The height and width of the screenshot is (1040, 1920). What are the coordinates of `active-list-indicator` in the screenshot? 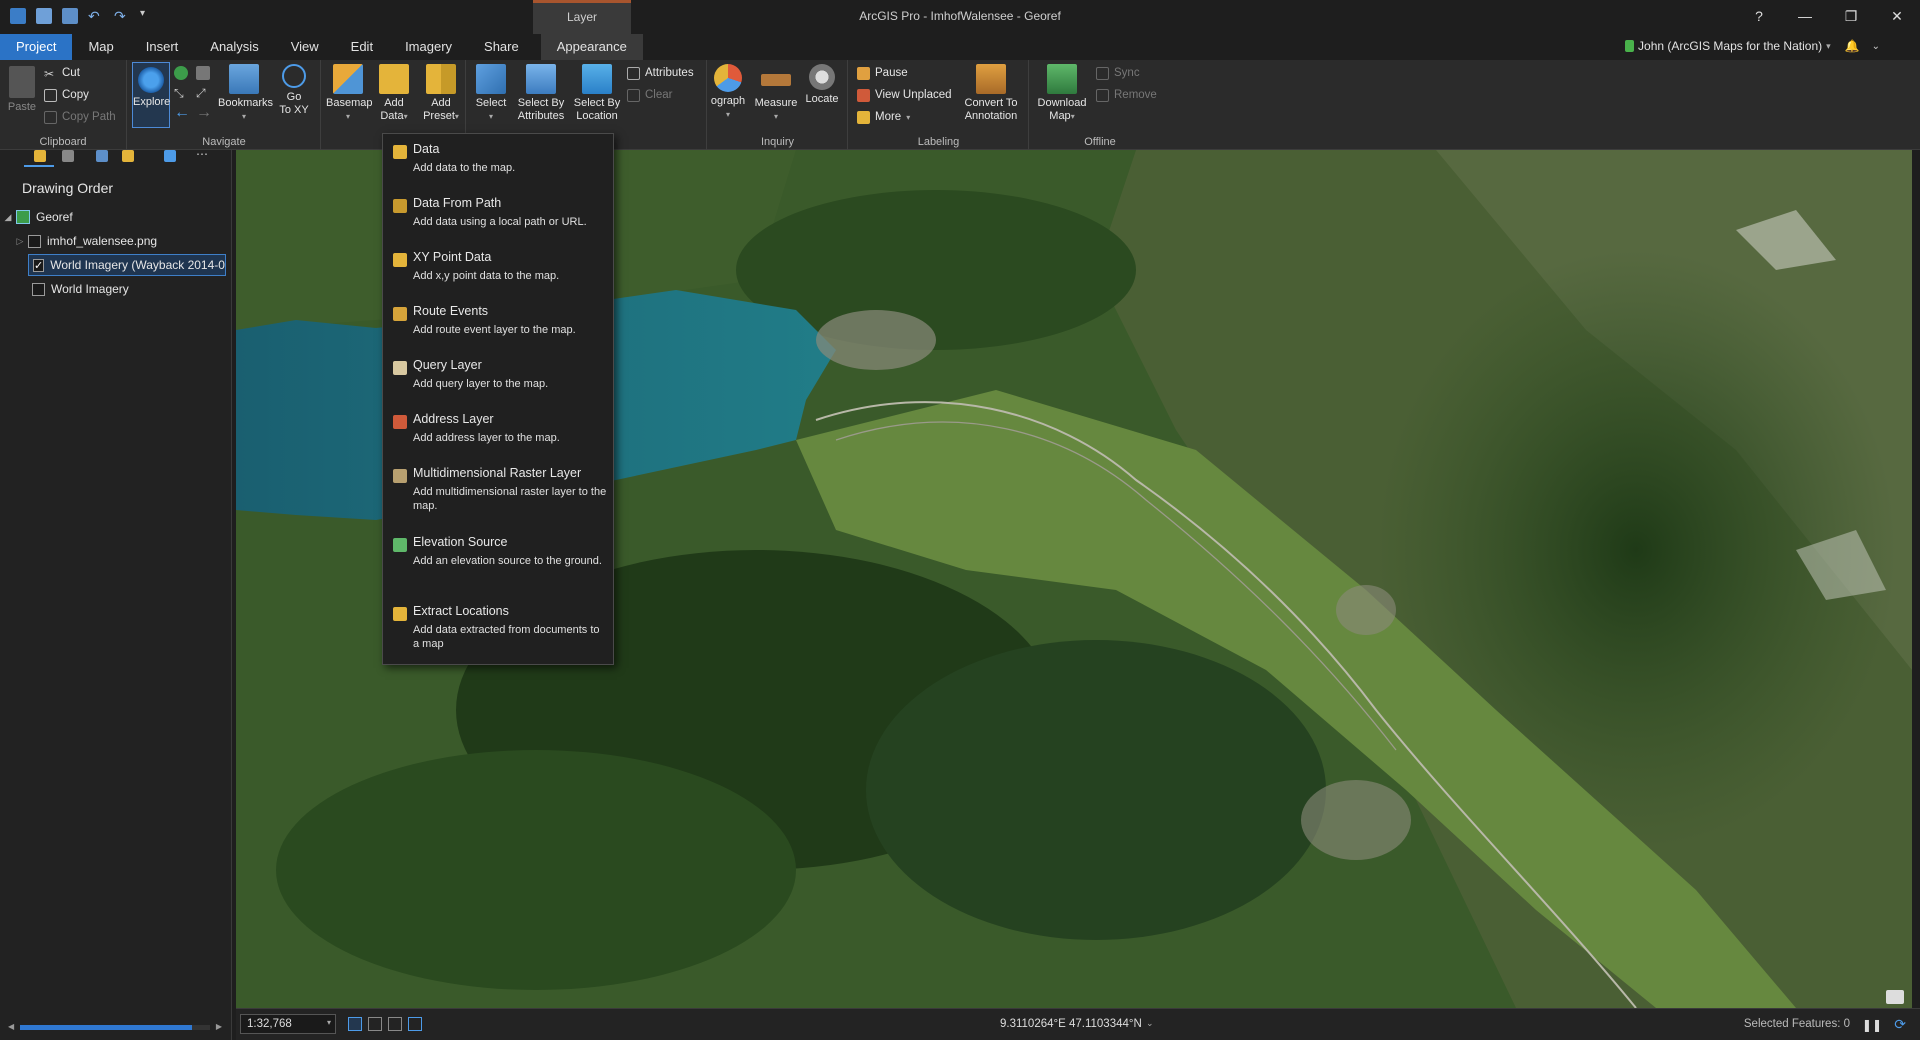 It's located at (39, 166).